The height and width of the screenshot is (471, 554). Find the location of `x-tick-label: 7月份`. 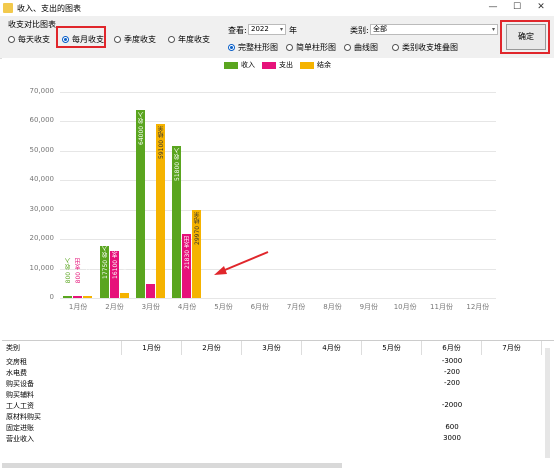

x-tick-label: 7月份 is located at coordinates (296, 307).